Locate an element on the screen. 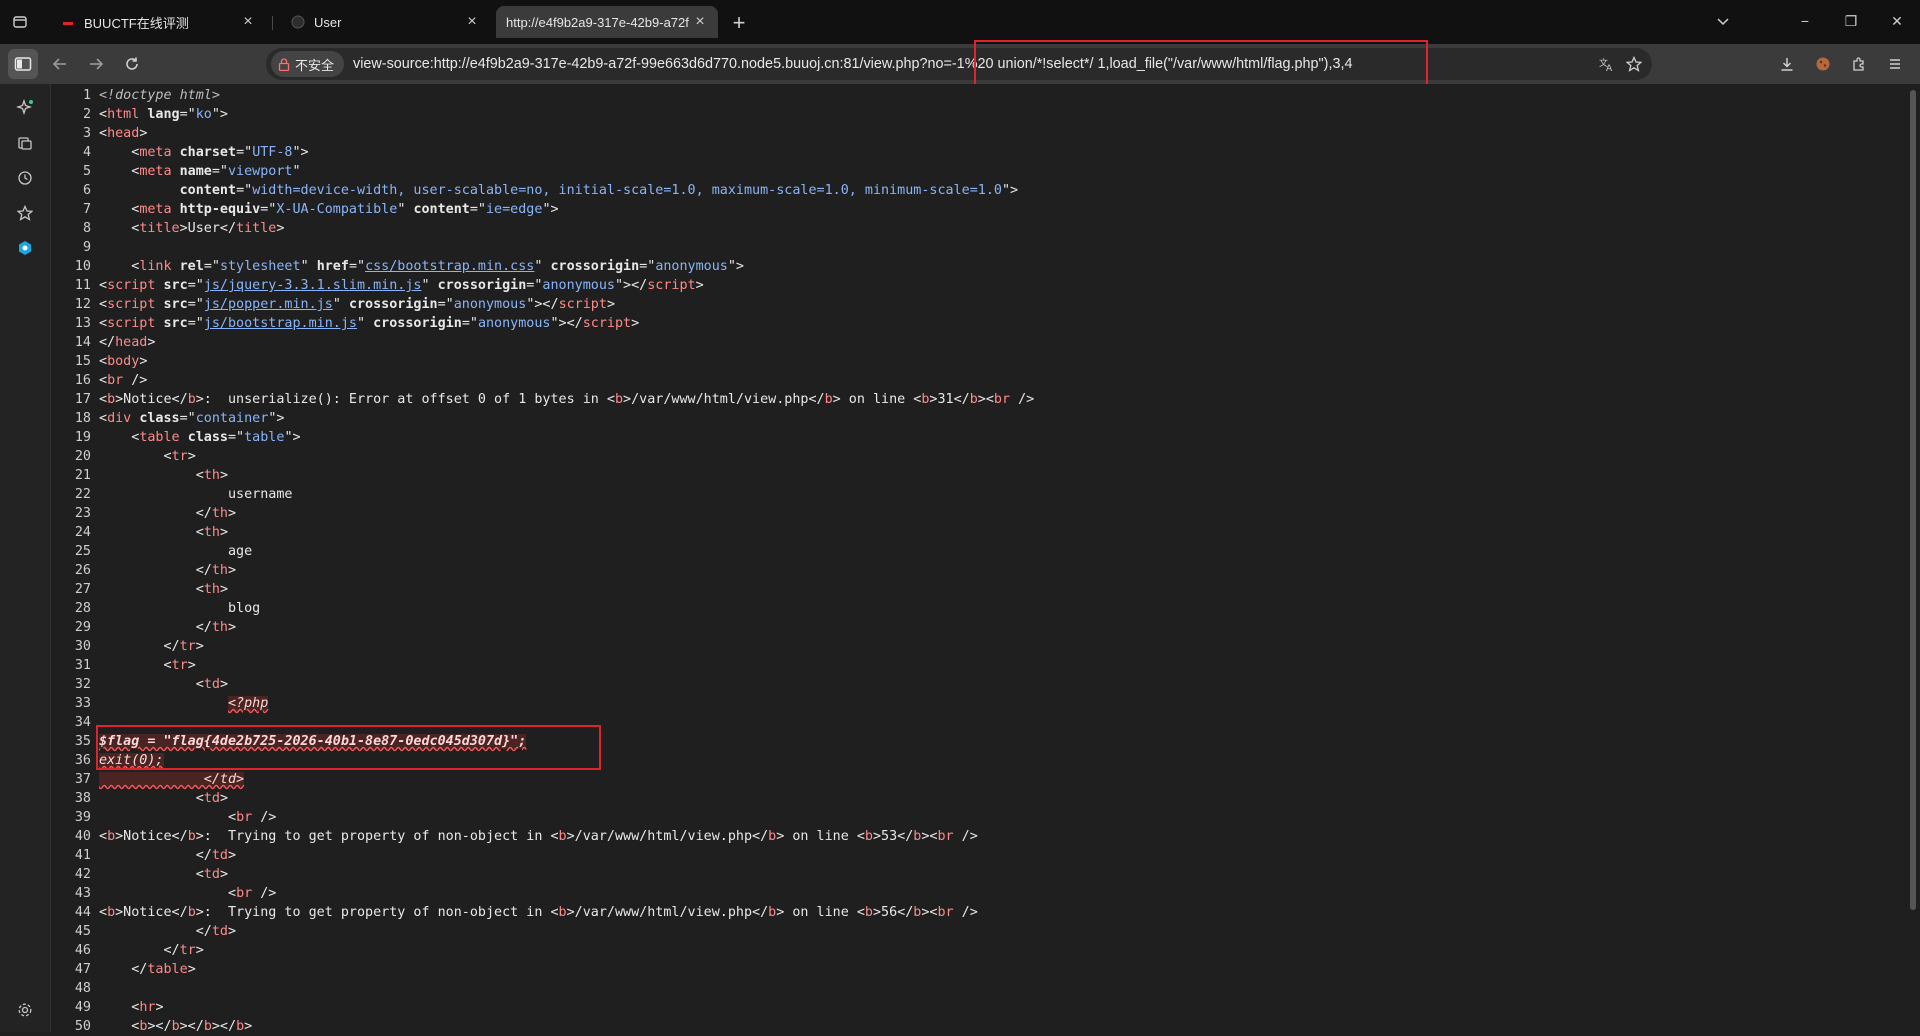 Image resolution: width=1920 pixels, height=1036 pixels. line-code: </th> is located at coordinates (168, 570).